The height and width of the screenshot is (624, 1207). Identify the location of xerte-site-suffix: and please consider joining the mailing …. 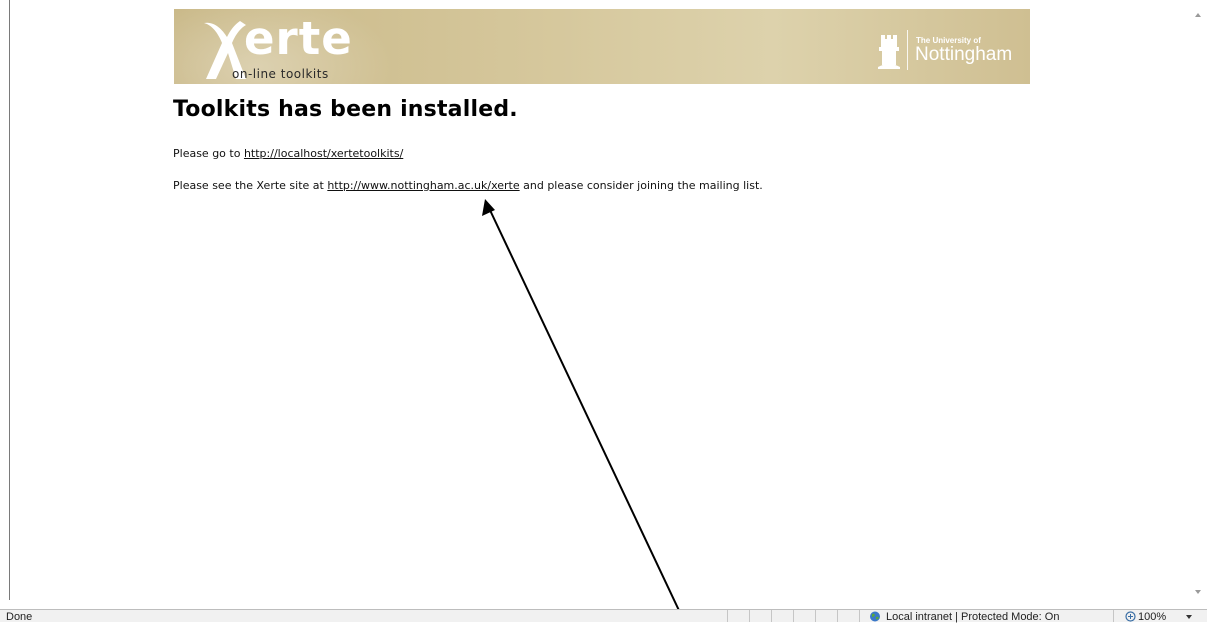
(641, 185).